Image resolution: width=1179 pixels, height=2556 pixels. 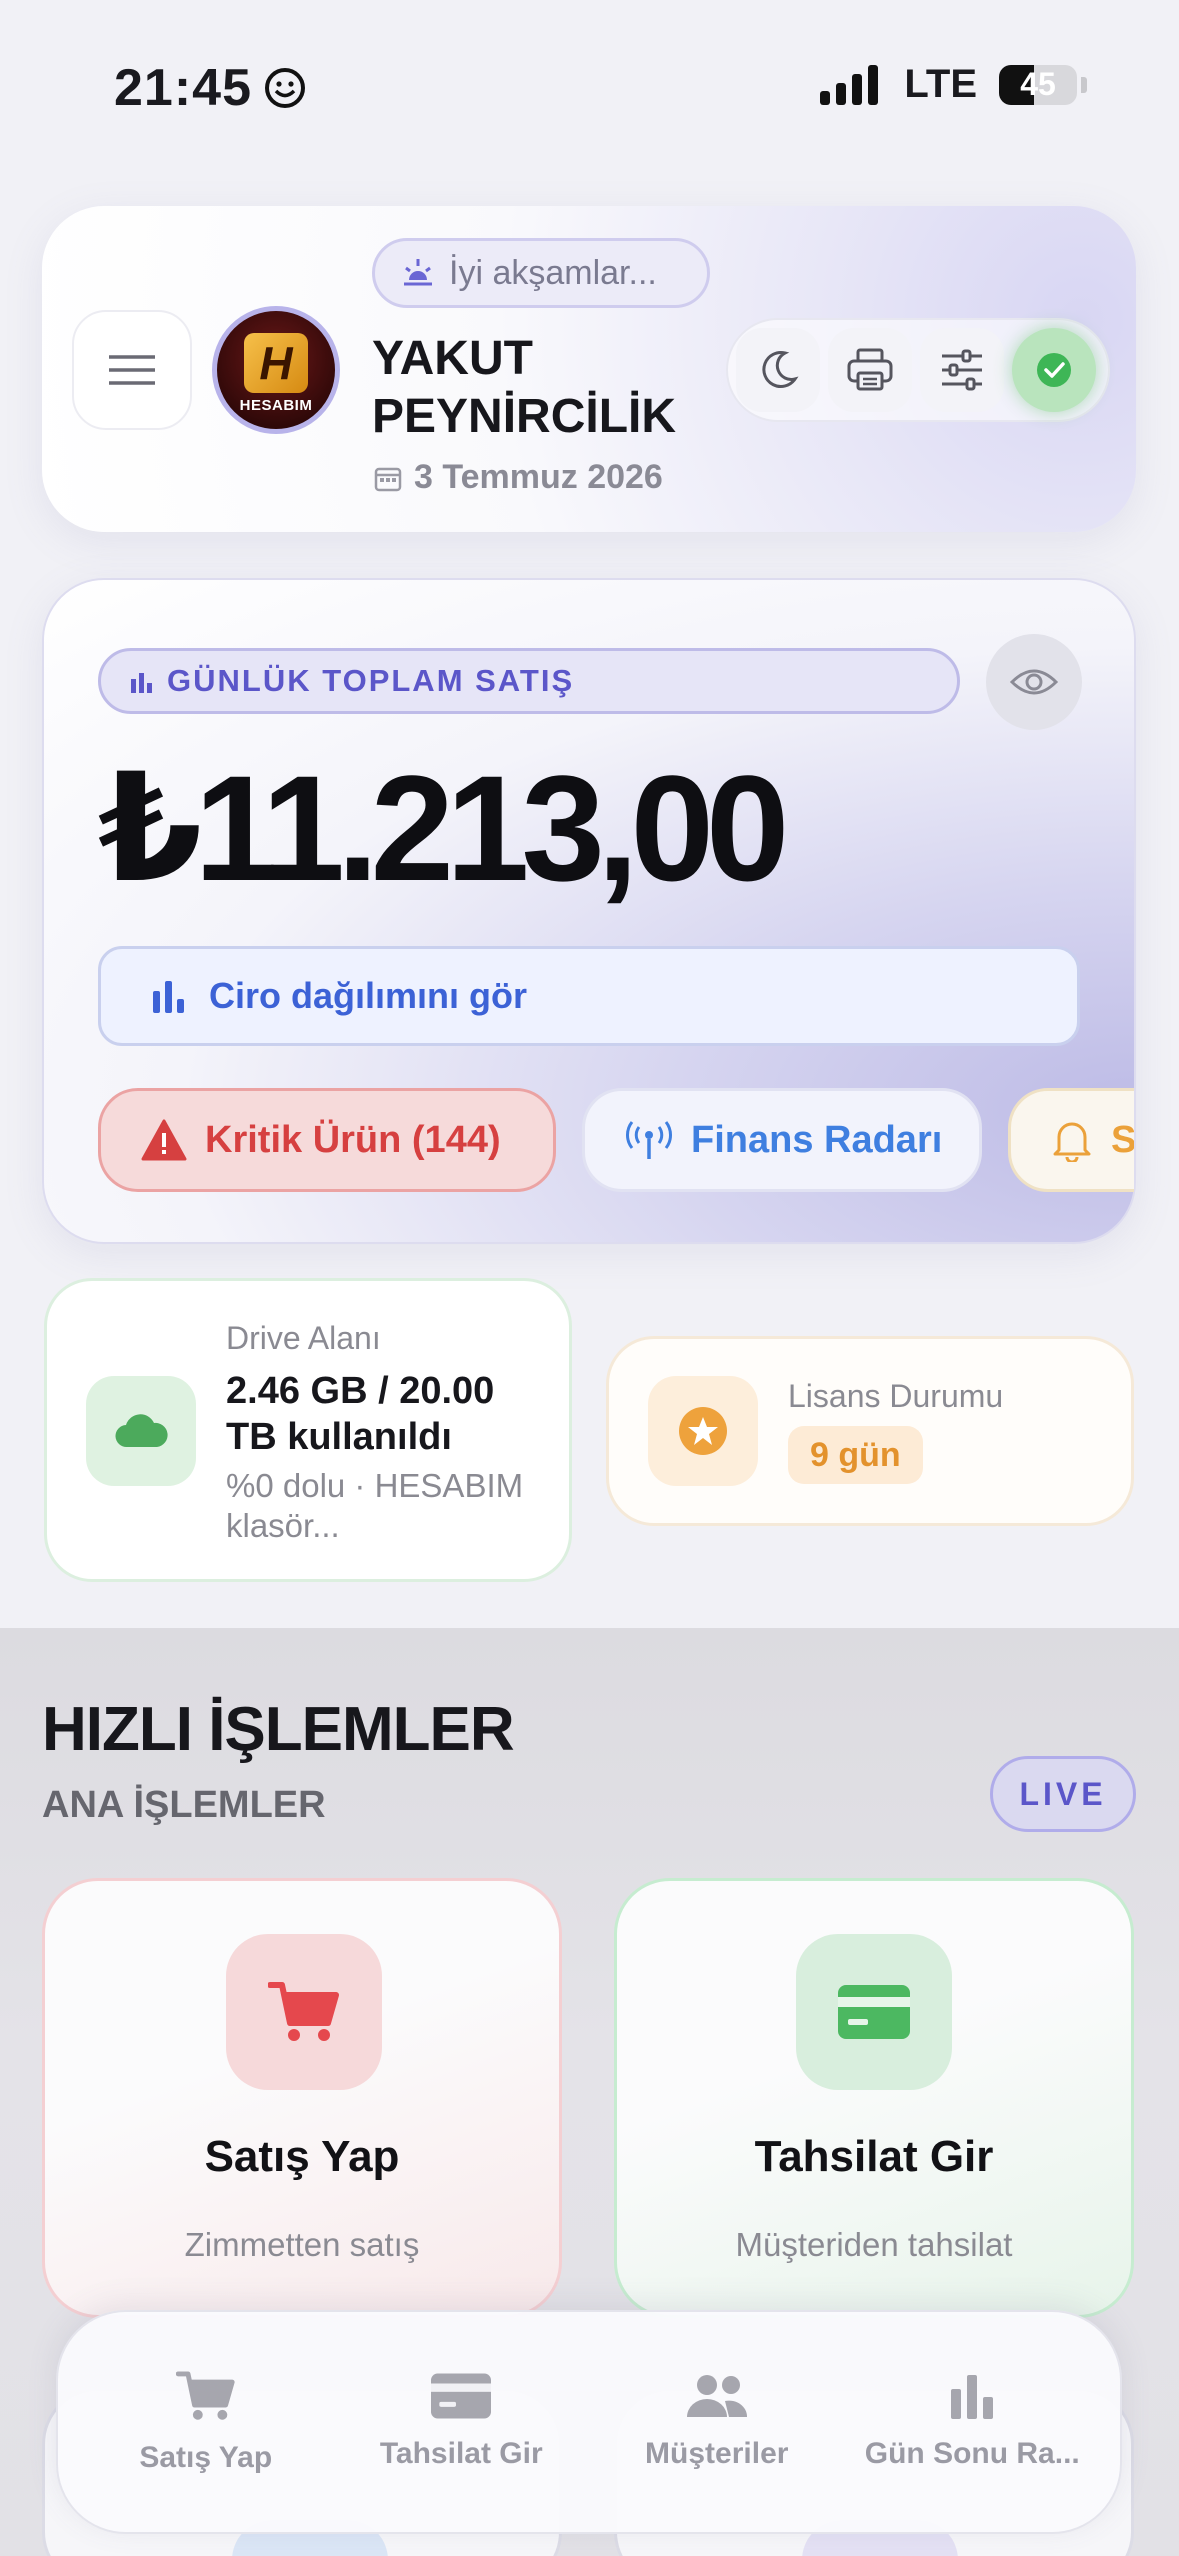 I want to click on critical-products-chip: Kritik Ürün (144), so click(x=327, y=1140).